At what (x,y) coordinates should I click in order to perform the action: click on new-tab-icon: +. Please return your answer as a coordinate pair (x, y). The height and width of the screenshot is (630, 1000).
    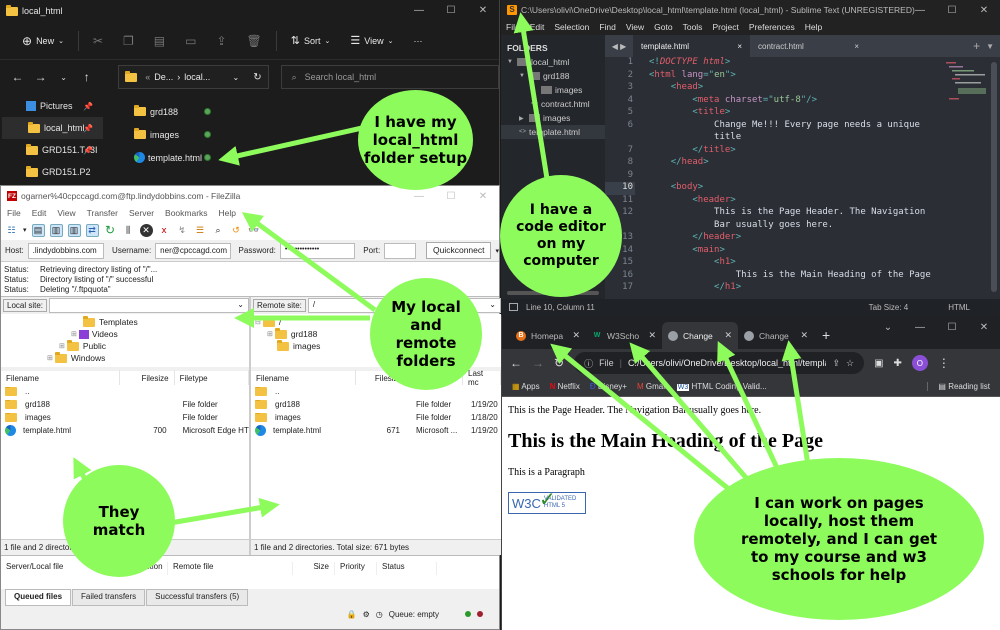
    Looking at the image, I should click on (976, 46).